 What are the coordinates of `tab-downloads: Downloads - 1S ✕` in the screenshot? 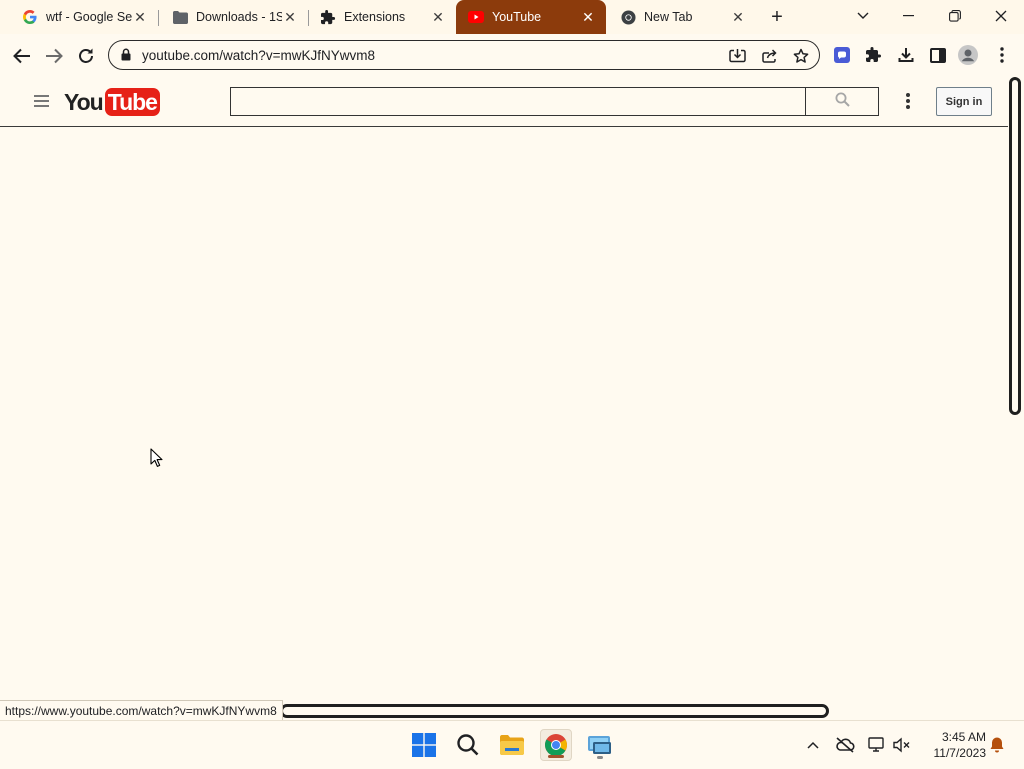 It's located at (229, 17).